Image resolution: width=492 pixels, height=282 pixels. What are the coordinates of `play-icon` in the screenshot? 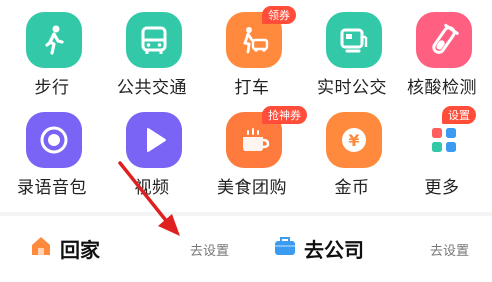 It's located at (154, 140).